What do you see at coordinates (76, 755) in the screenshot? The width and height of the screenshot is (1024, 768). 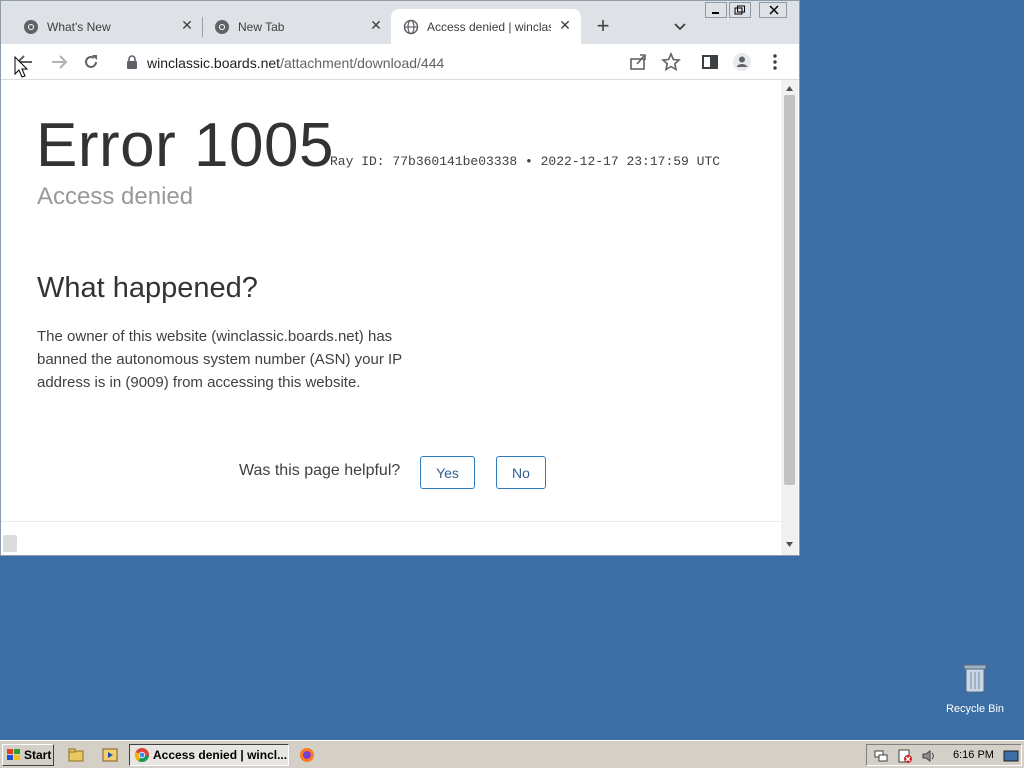 I see `file-explorer-icon` at bounding box center [76, 755].